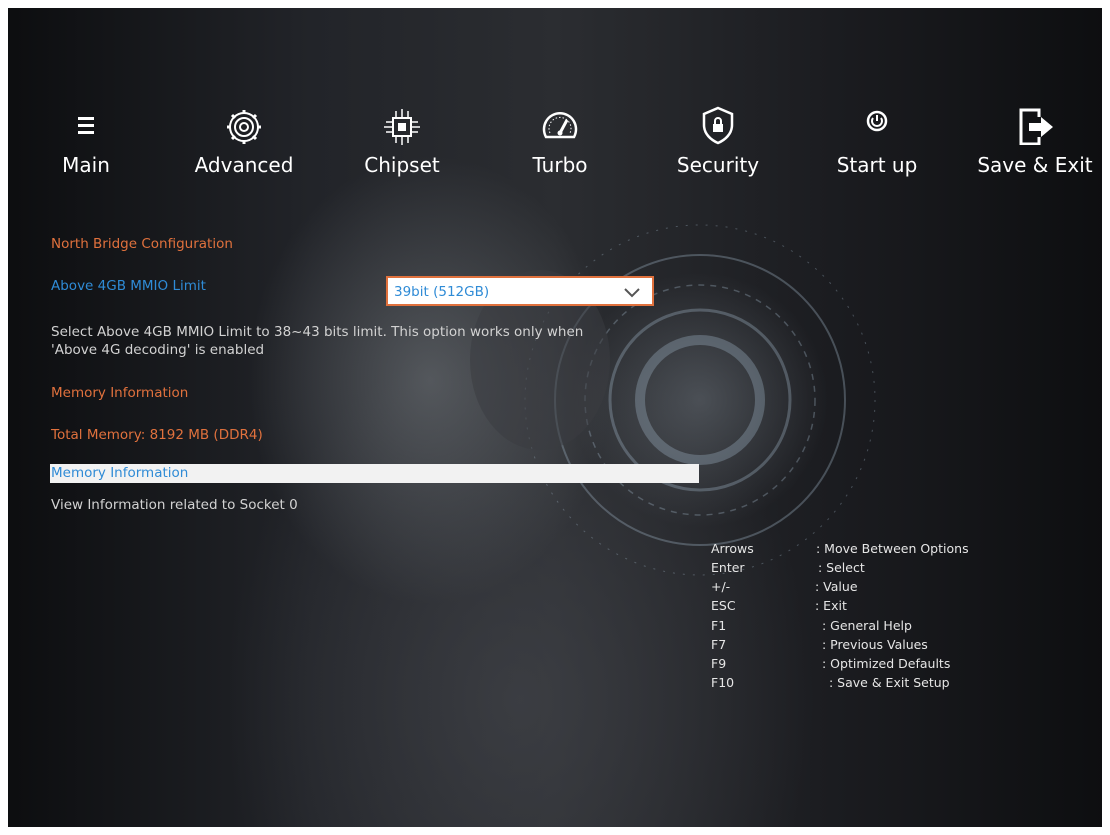  What do you see at coordinates (723, 605) in the screenshot?
I see `help-key: ESC` at bounding box center [723, 605].